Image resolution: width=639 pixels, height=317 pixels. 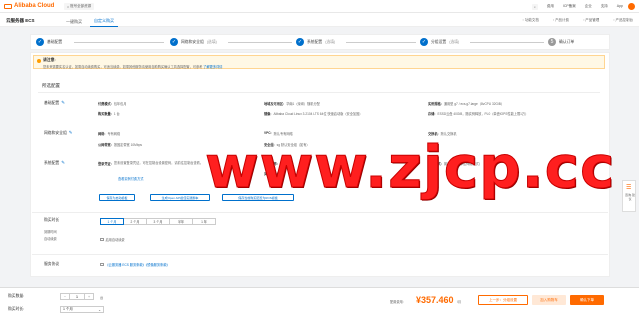 I want to click on confirm-order-button: 确认下单, so click(x=587, y=300).